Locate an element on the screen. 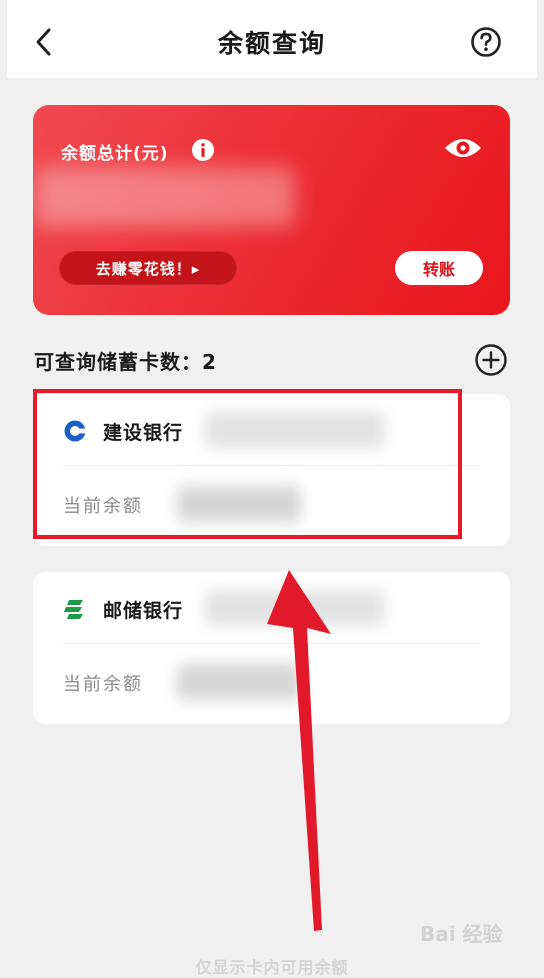 This screenshot has height=978, width=544. bank-name: 建设银行 is located at coordinates (143, 433).